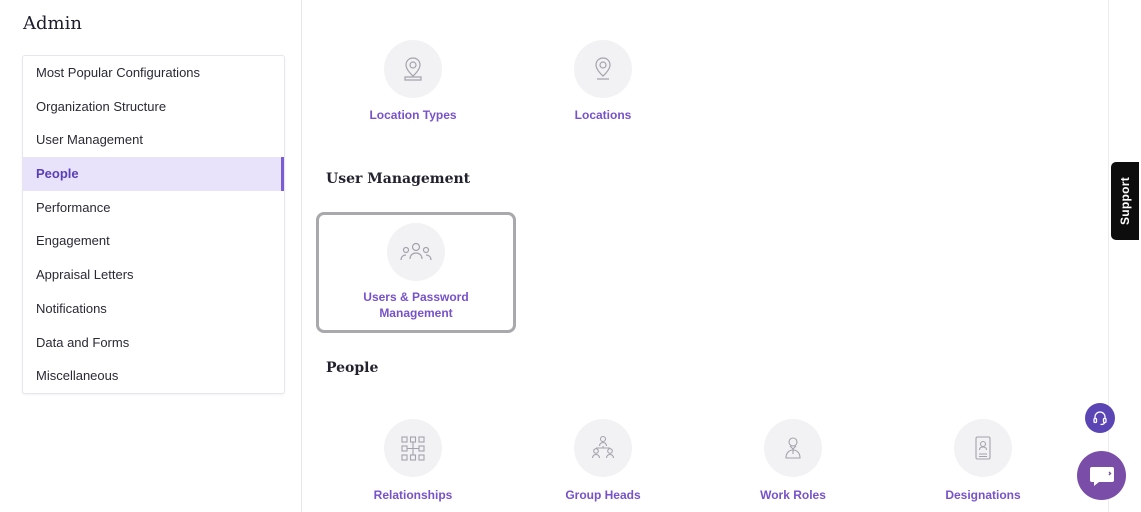  What do you see at coordinates (793, 448) in the screenshot?
I see `work-role-icon` at bounding box center [793, 448].